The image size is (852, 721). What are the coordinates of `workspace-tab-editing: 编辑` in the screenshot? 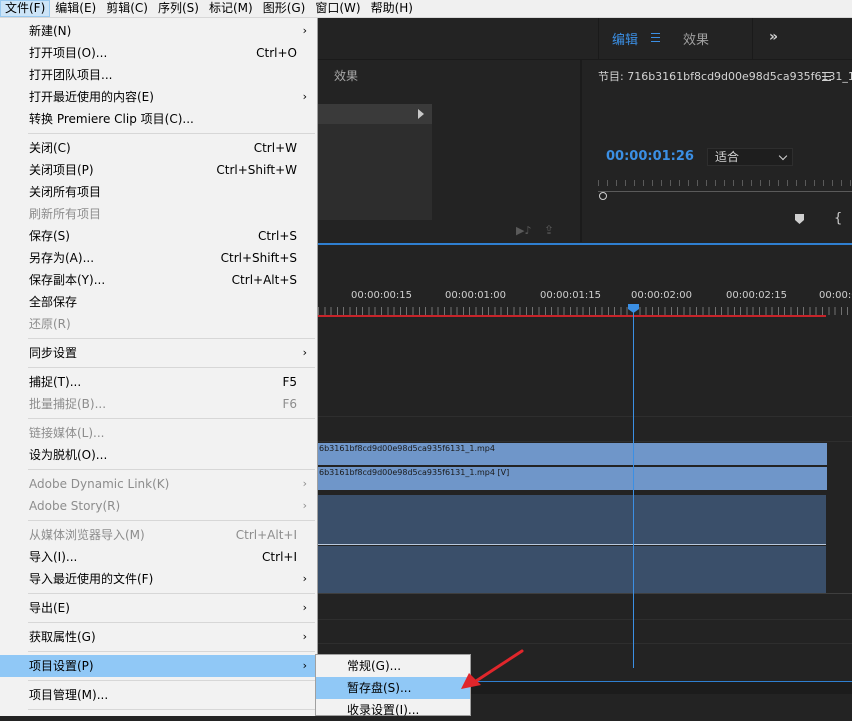 It's located at (625, 38).